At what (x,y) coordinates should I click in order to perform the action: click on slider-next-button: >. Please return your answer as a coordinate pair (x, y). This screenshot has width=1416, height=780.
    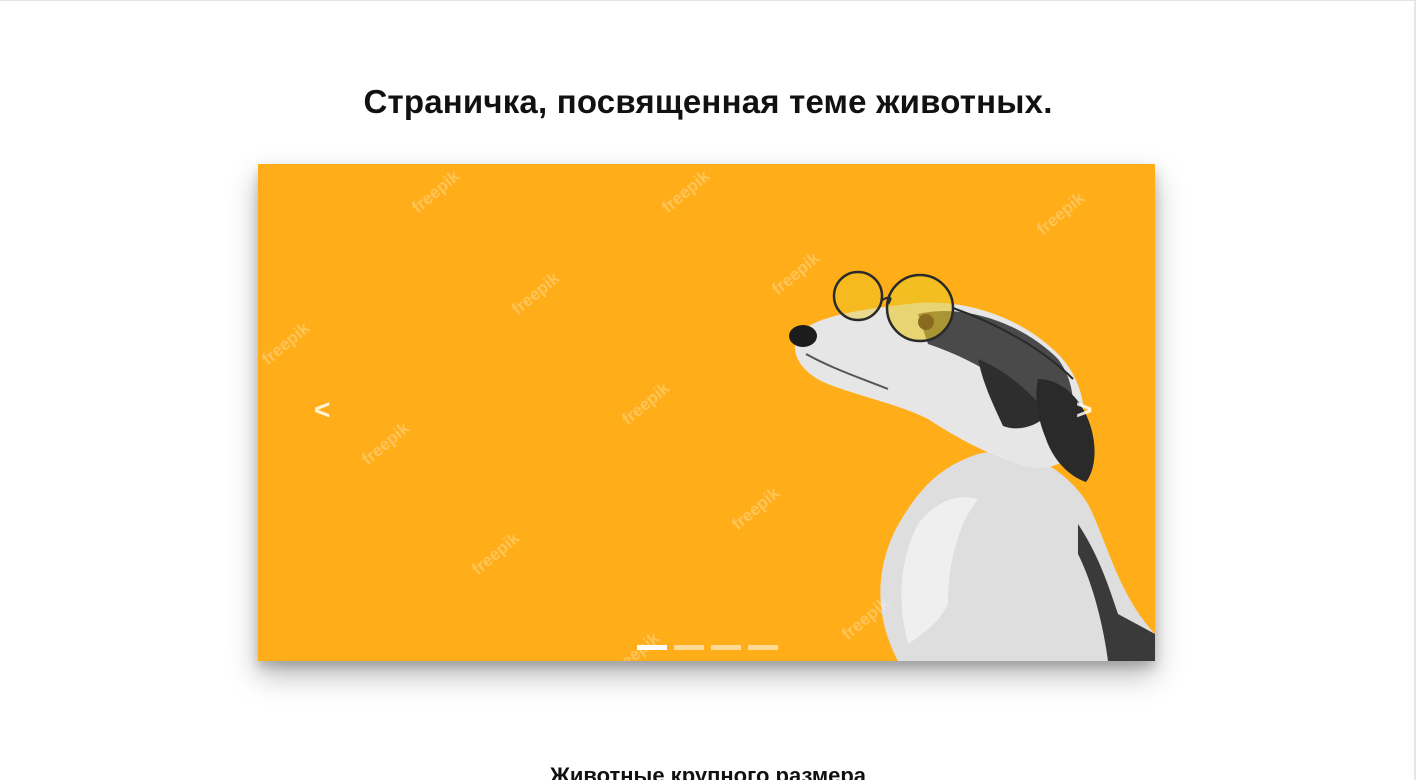
    Looking at the image, I should click on (1084, 410).